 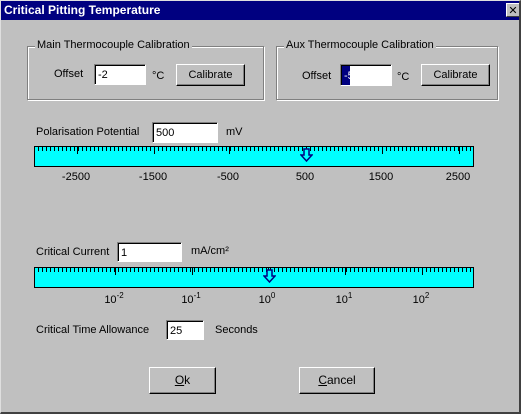 I want to click on critical-current-slider, so click(x=254, y=277).